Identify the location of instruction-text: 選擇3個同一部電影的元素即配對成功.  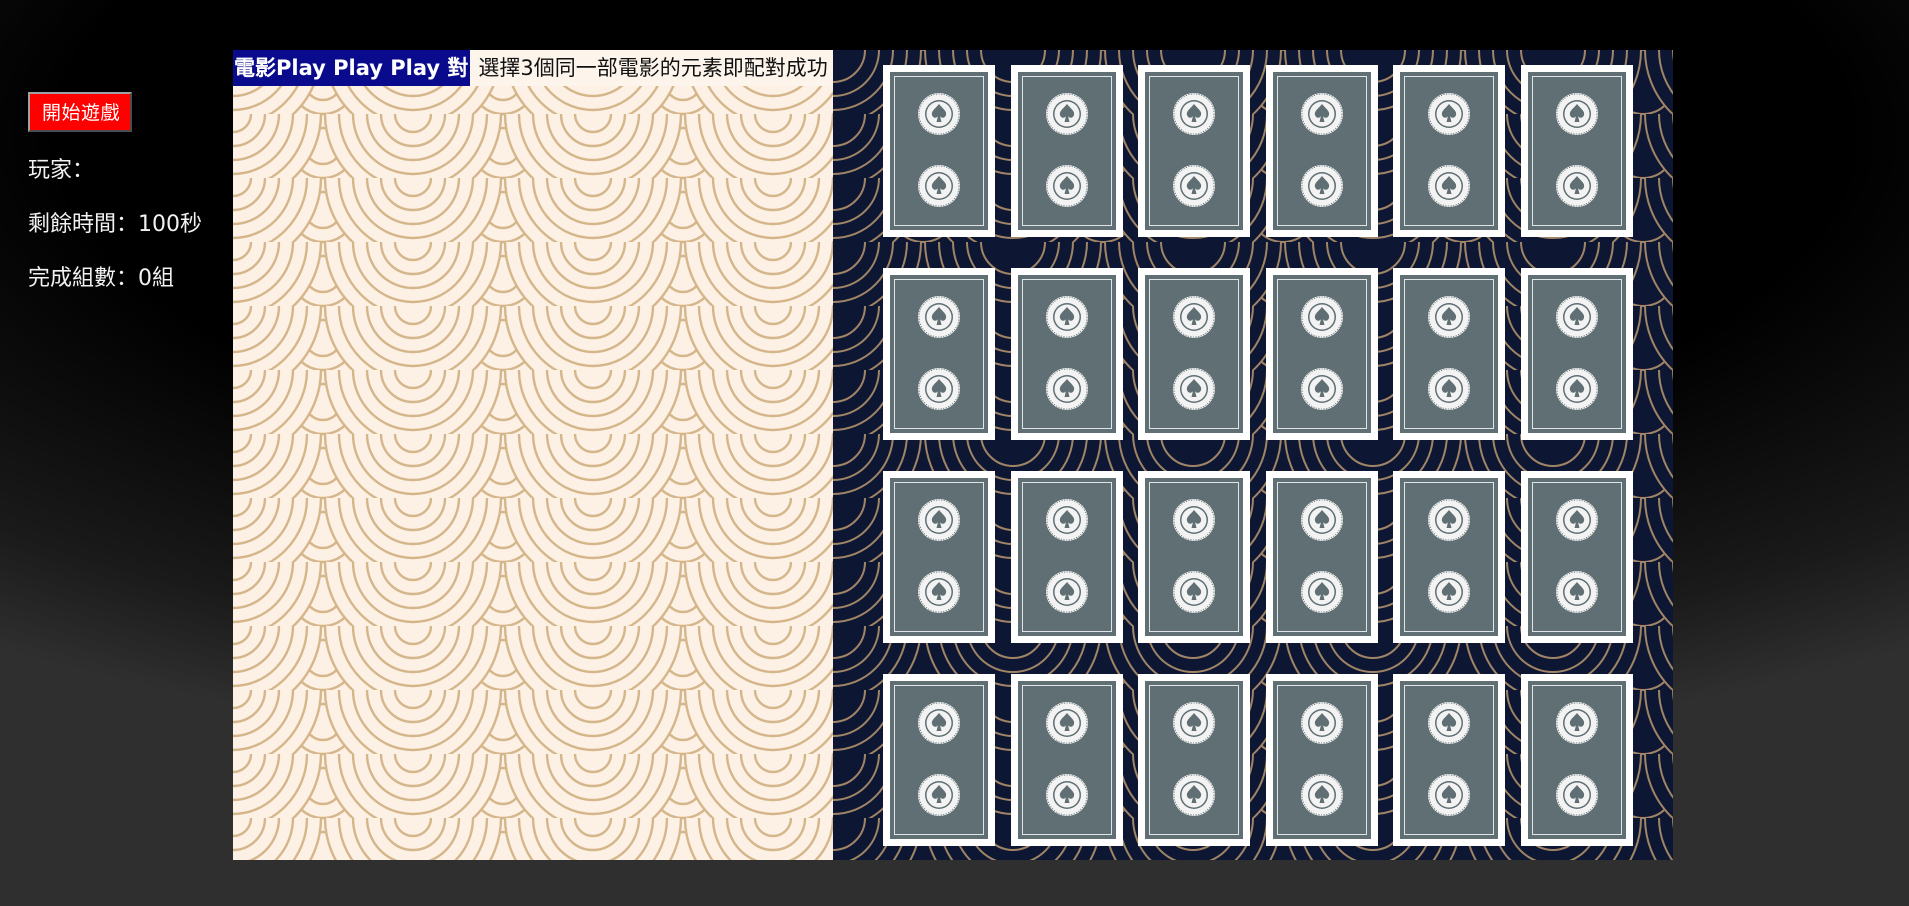
(651, 68).